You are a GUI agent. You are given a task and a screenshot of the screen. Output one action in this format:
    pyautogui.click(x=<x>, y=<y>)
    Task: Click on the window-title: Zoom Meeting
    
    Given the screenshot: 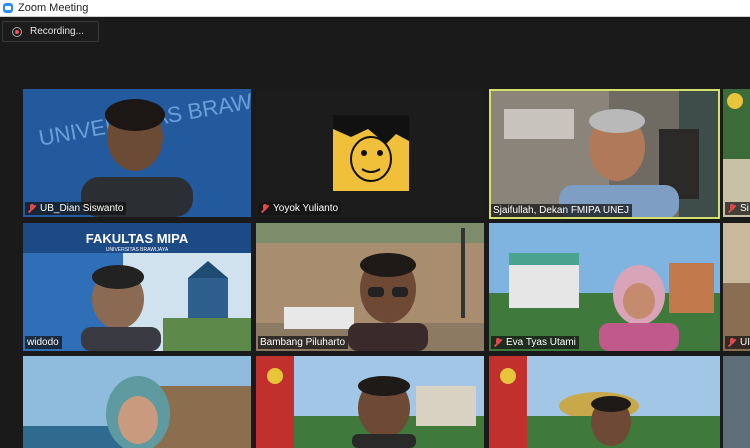 What is the action you would take?
    pyautogui.click(x=53, y=8)
    